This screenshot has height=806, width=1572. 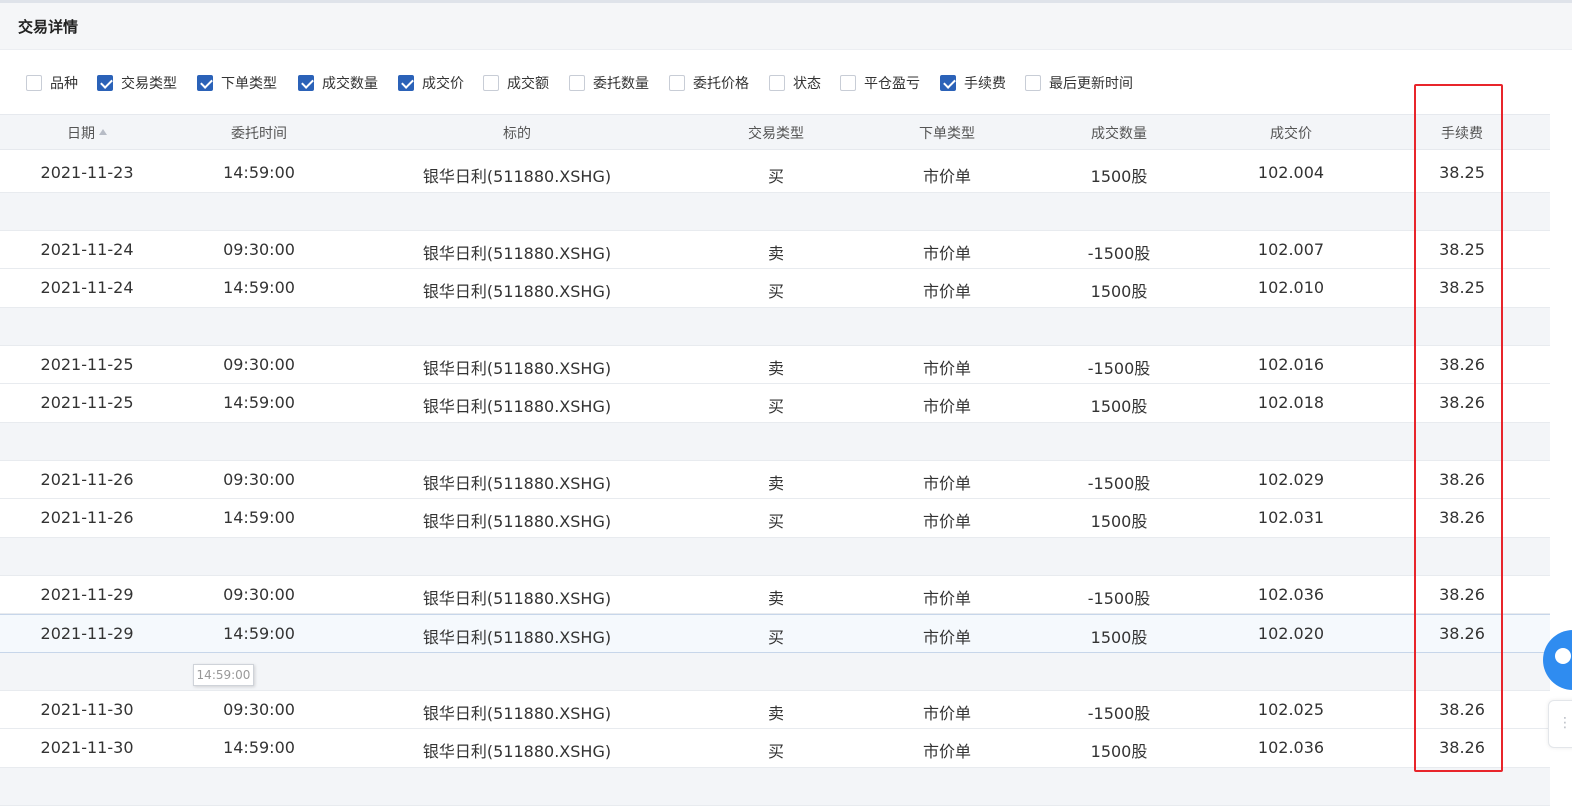 What do you see at coordinates (87, 402) in the screenshot?
I see `table-cell: 2021-11-25` at bounding box center [87, 402].